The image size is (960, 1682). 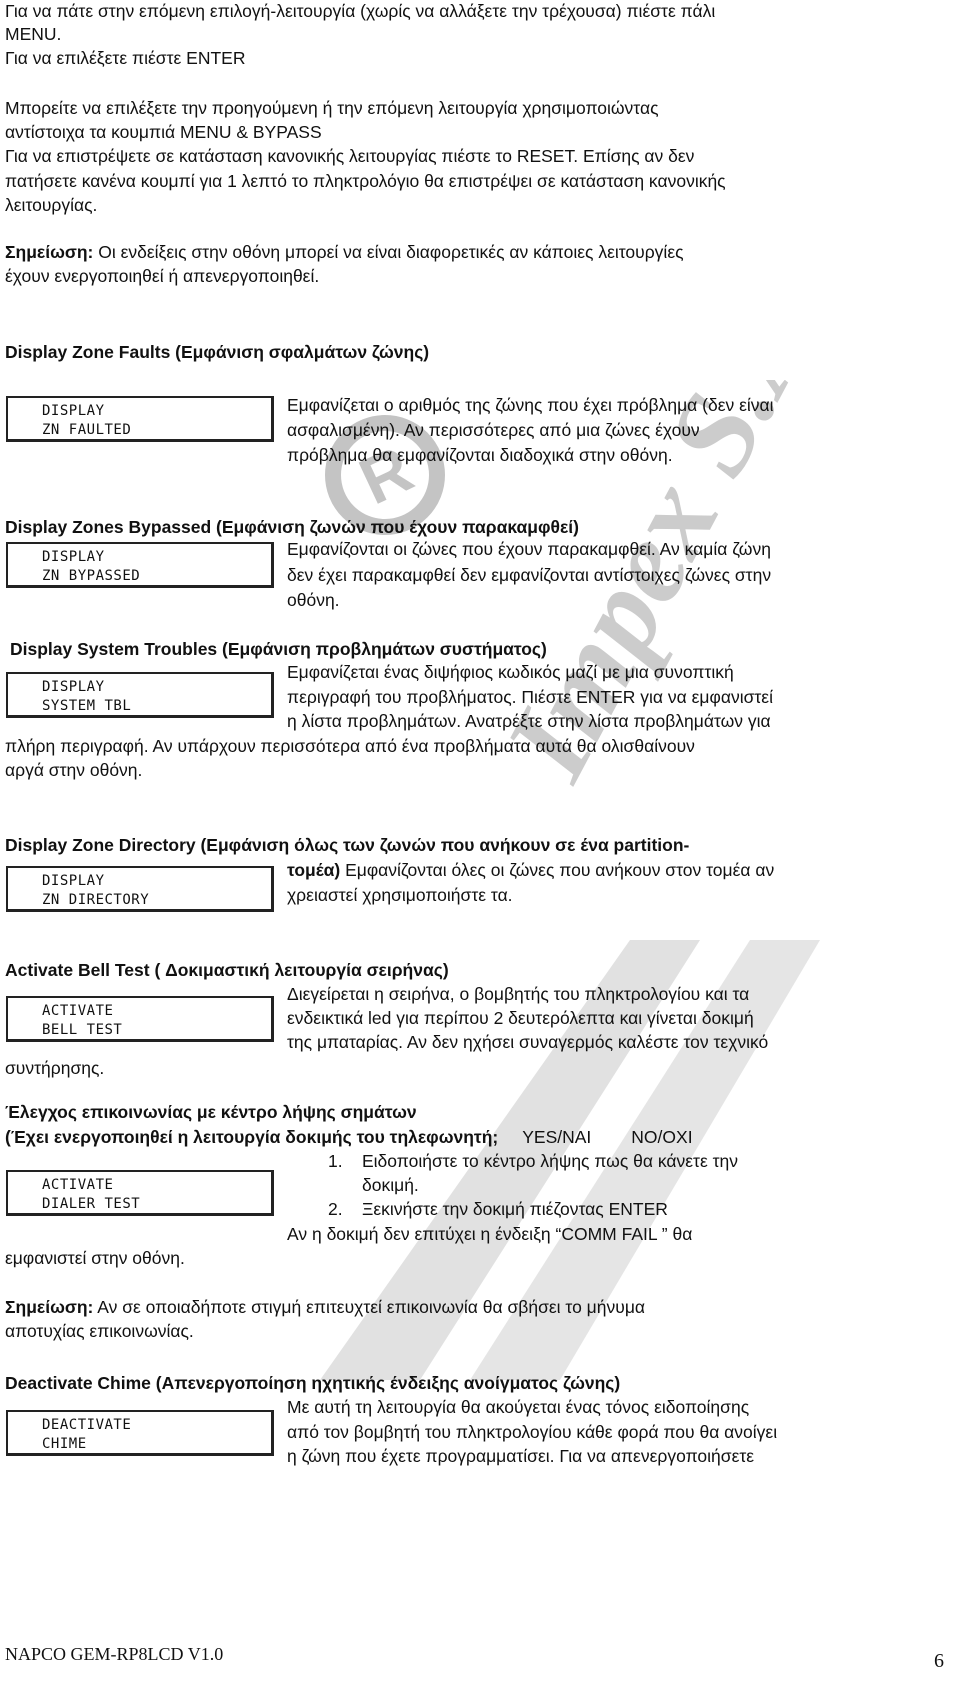 I want to click on intro-line: λειτουργίας., so click(x=51, y=205).